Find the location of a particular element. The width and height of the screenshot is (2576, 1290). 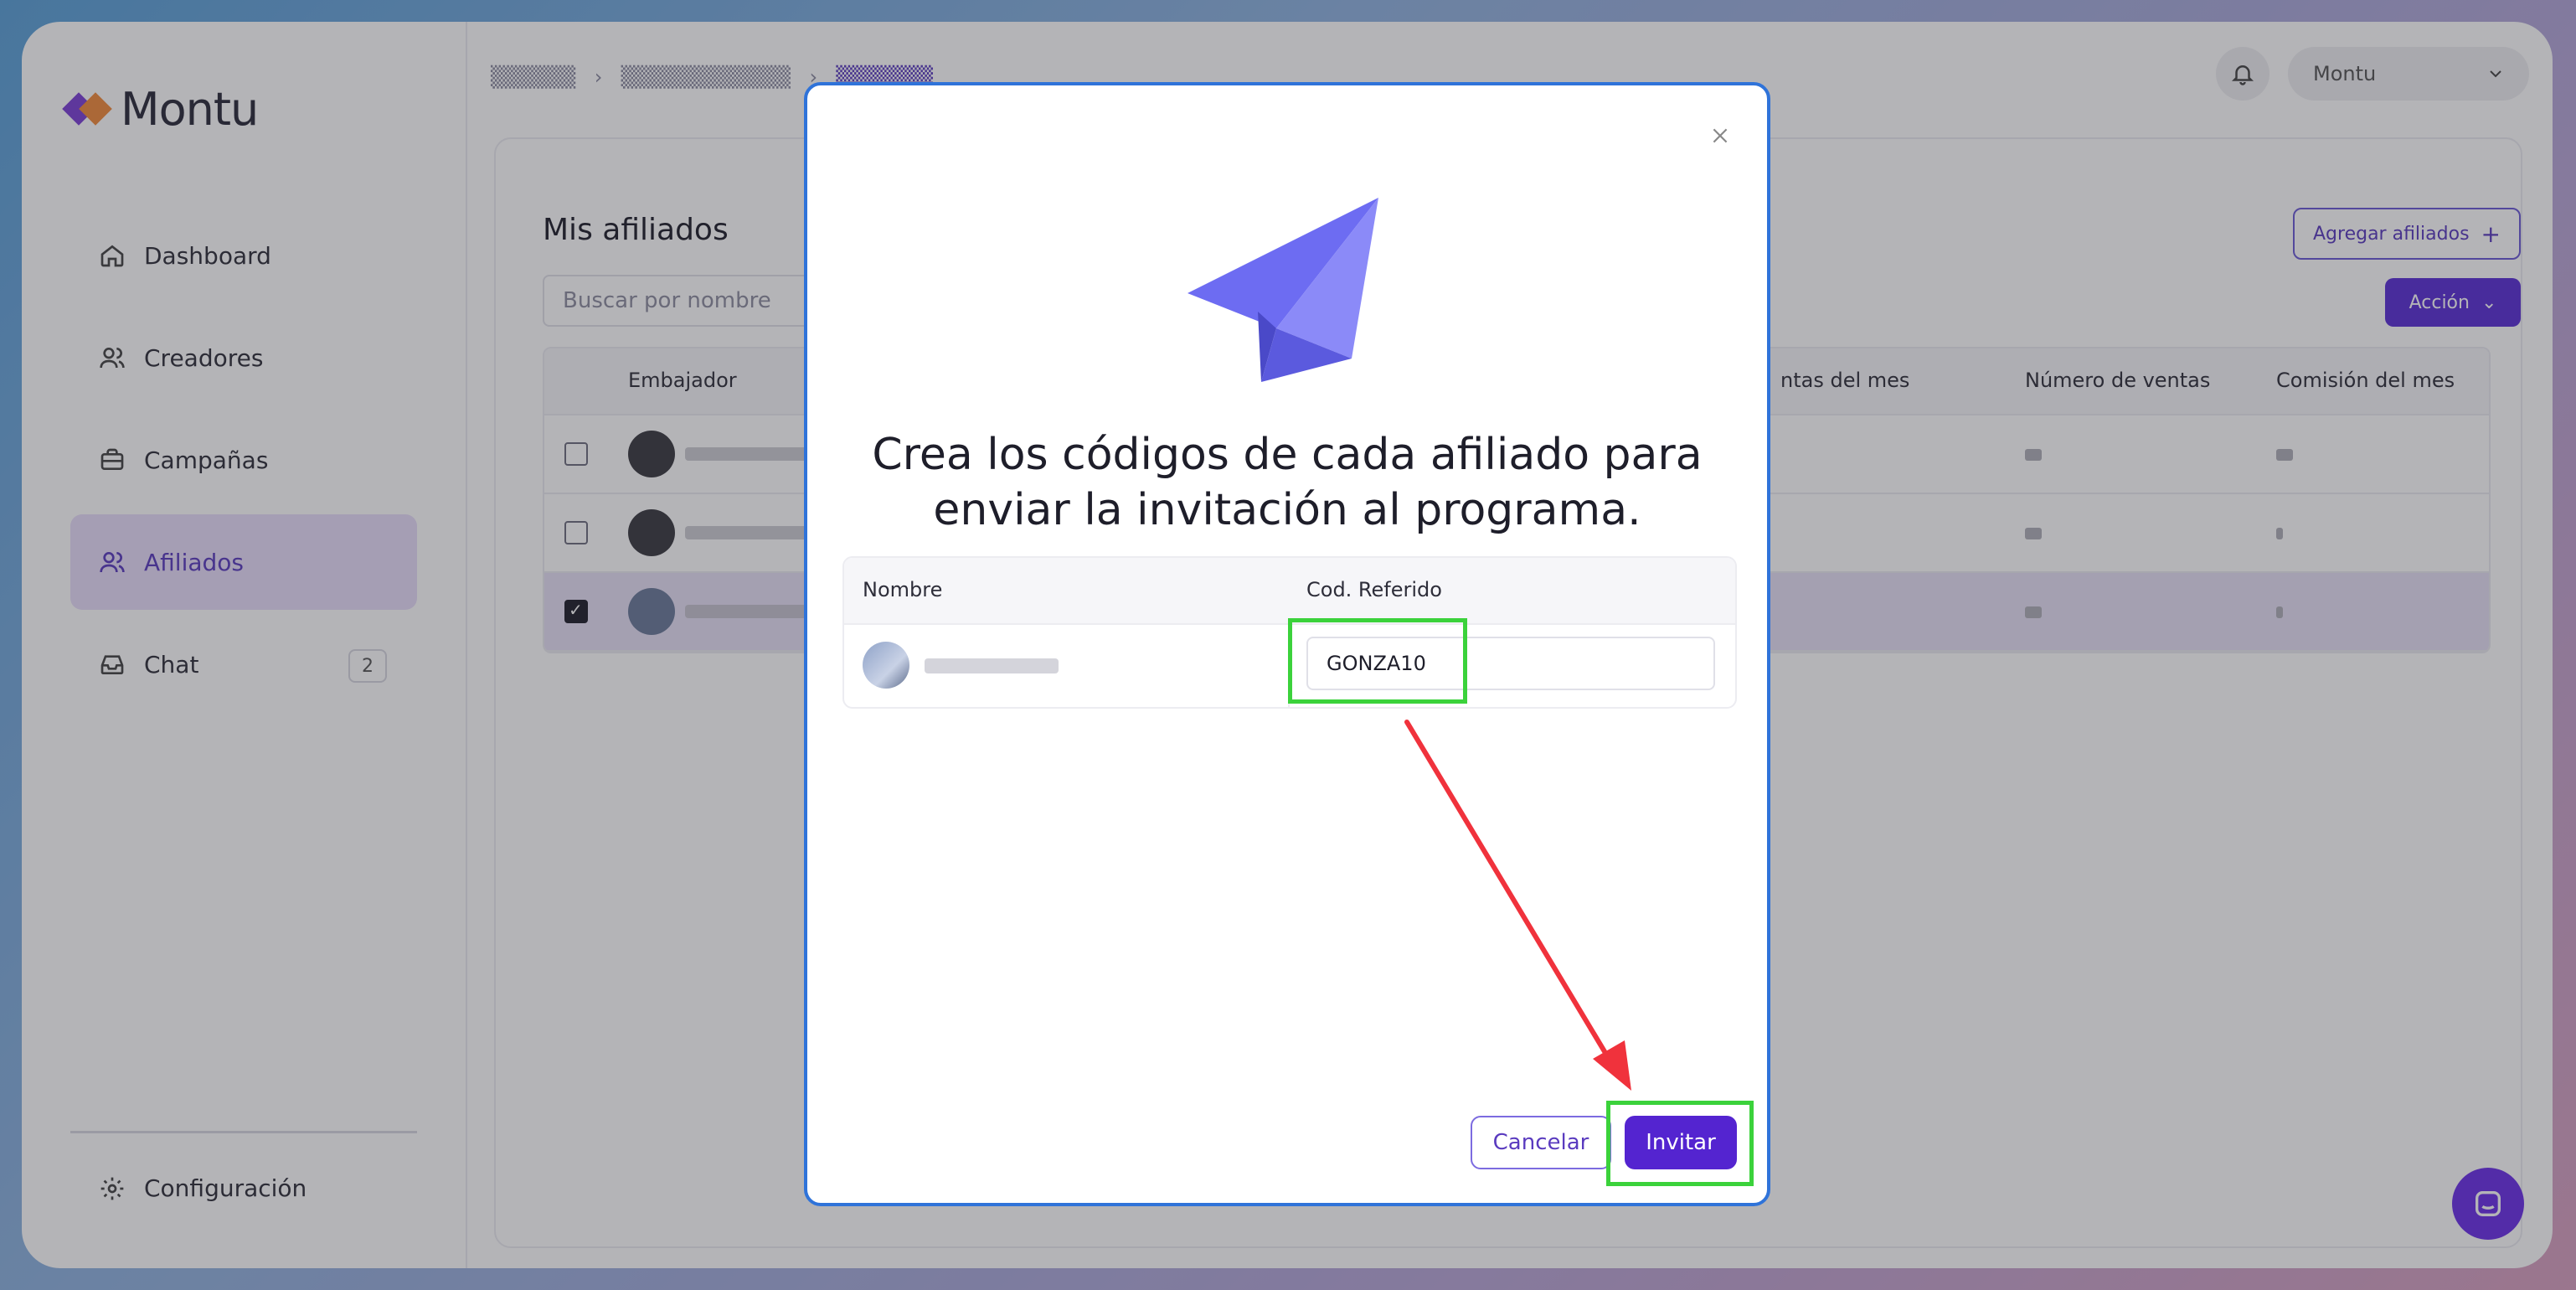

close-button is located at coordinates (1720, 135).